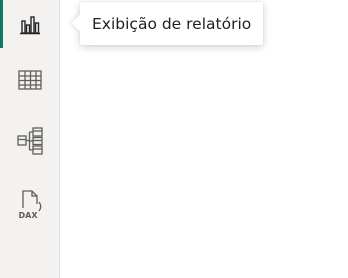 This screenshot has height=278, width=348. I want to click on active-indicator, so click(1, 24).